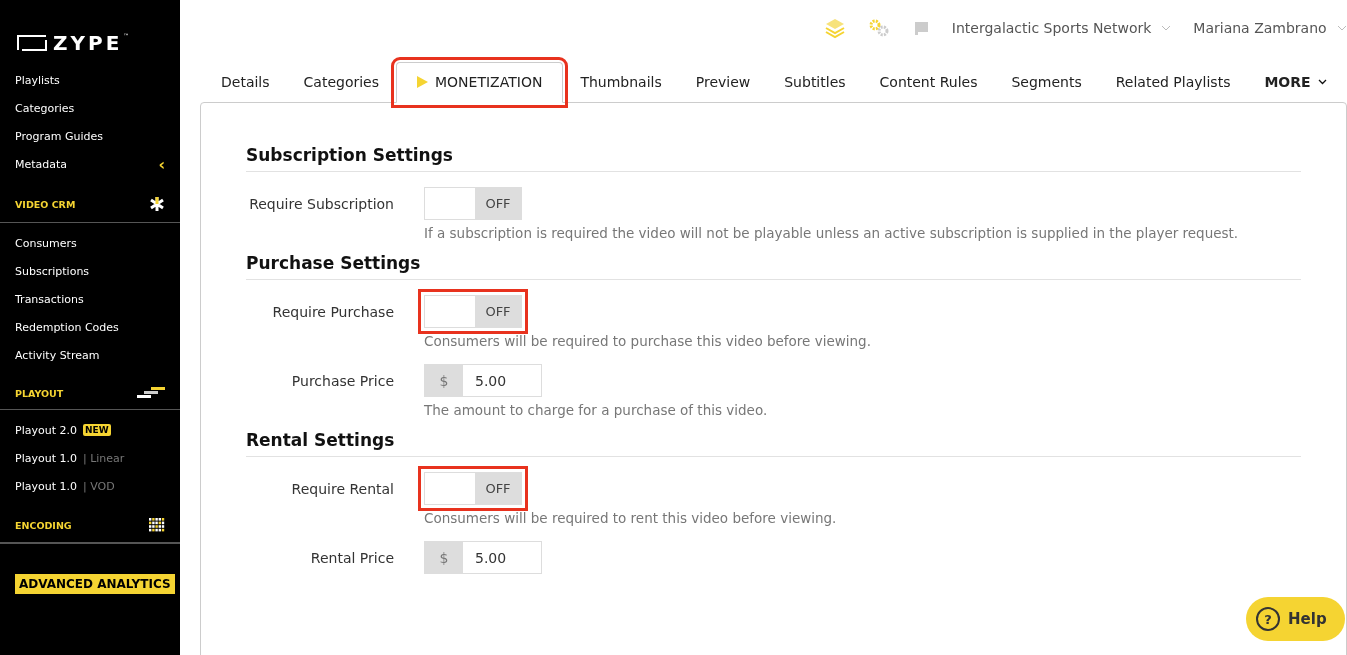  Describe the element at coordinates (52, 271) in the screenshot. I see `sidebar-item: Subscriptions` at that location.